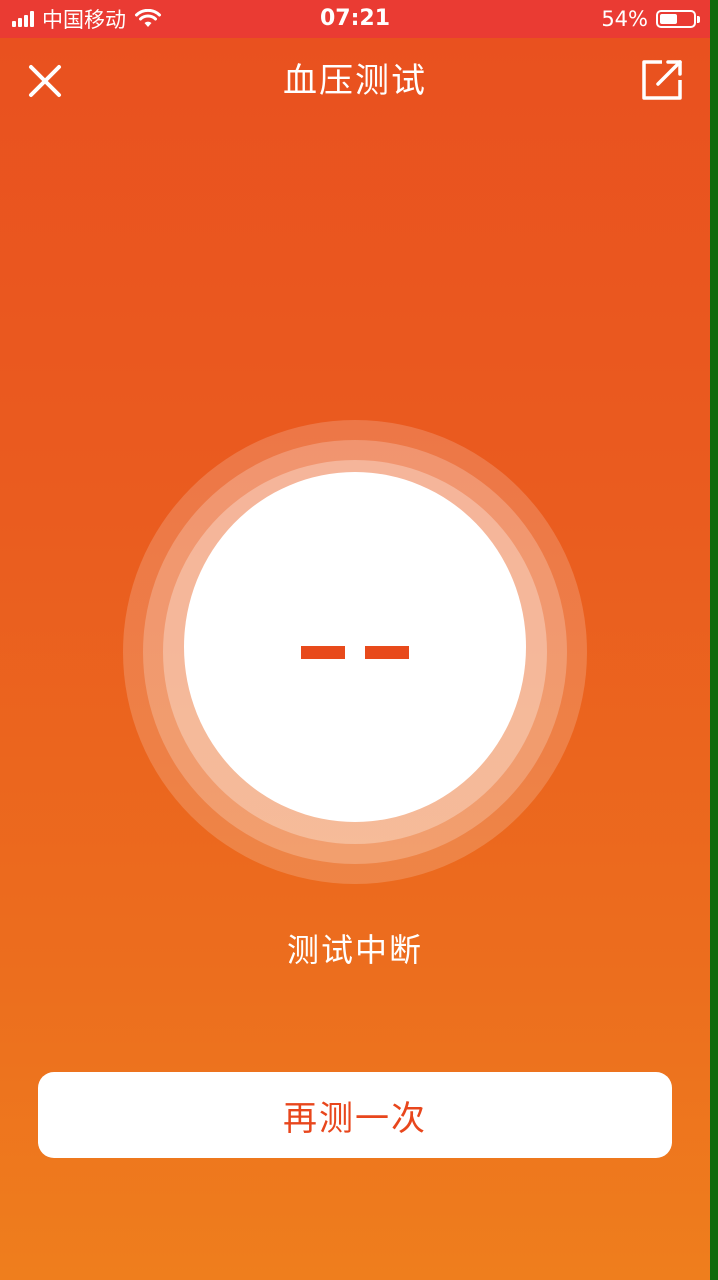  Describe the element at coordinates (624, 19) in the screenshot. I see `battery-percent: 54%` at that location.